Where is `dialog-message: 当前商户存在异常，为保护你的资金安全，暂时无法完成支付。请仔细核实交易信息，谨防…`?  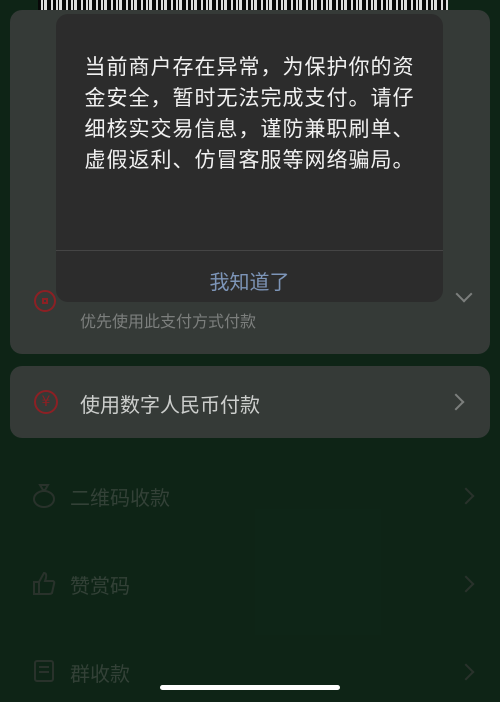
dialog-message: 当前商户存在异常，为保护你的资金安全，暂时无法完成支付。请仔细核实交易信息，谨防… is located at coordinates (249, 113).